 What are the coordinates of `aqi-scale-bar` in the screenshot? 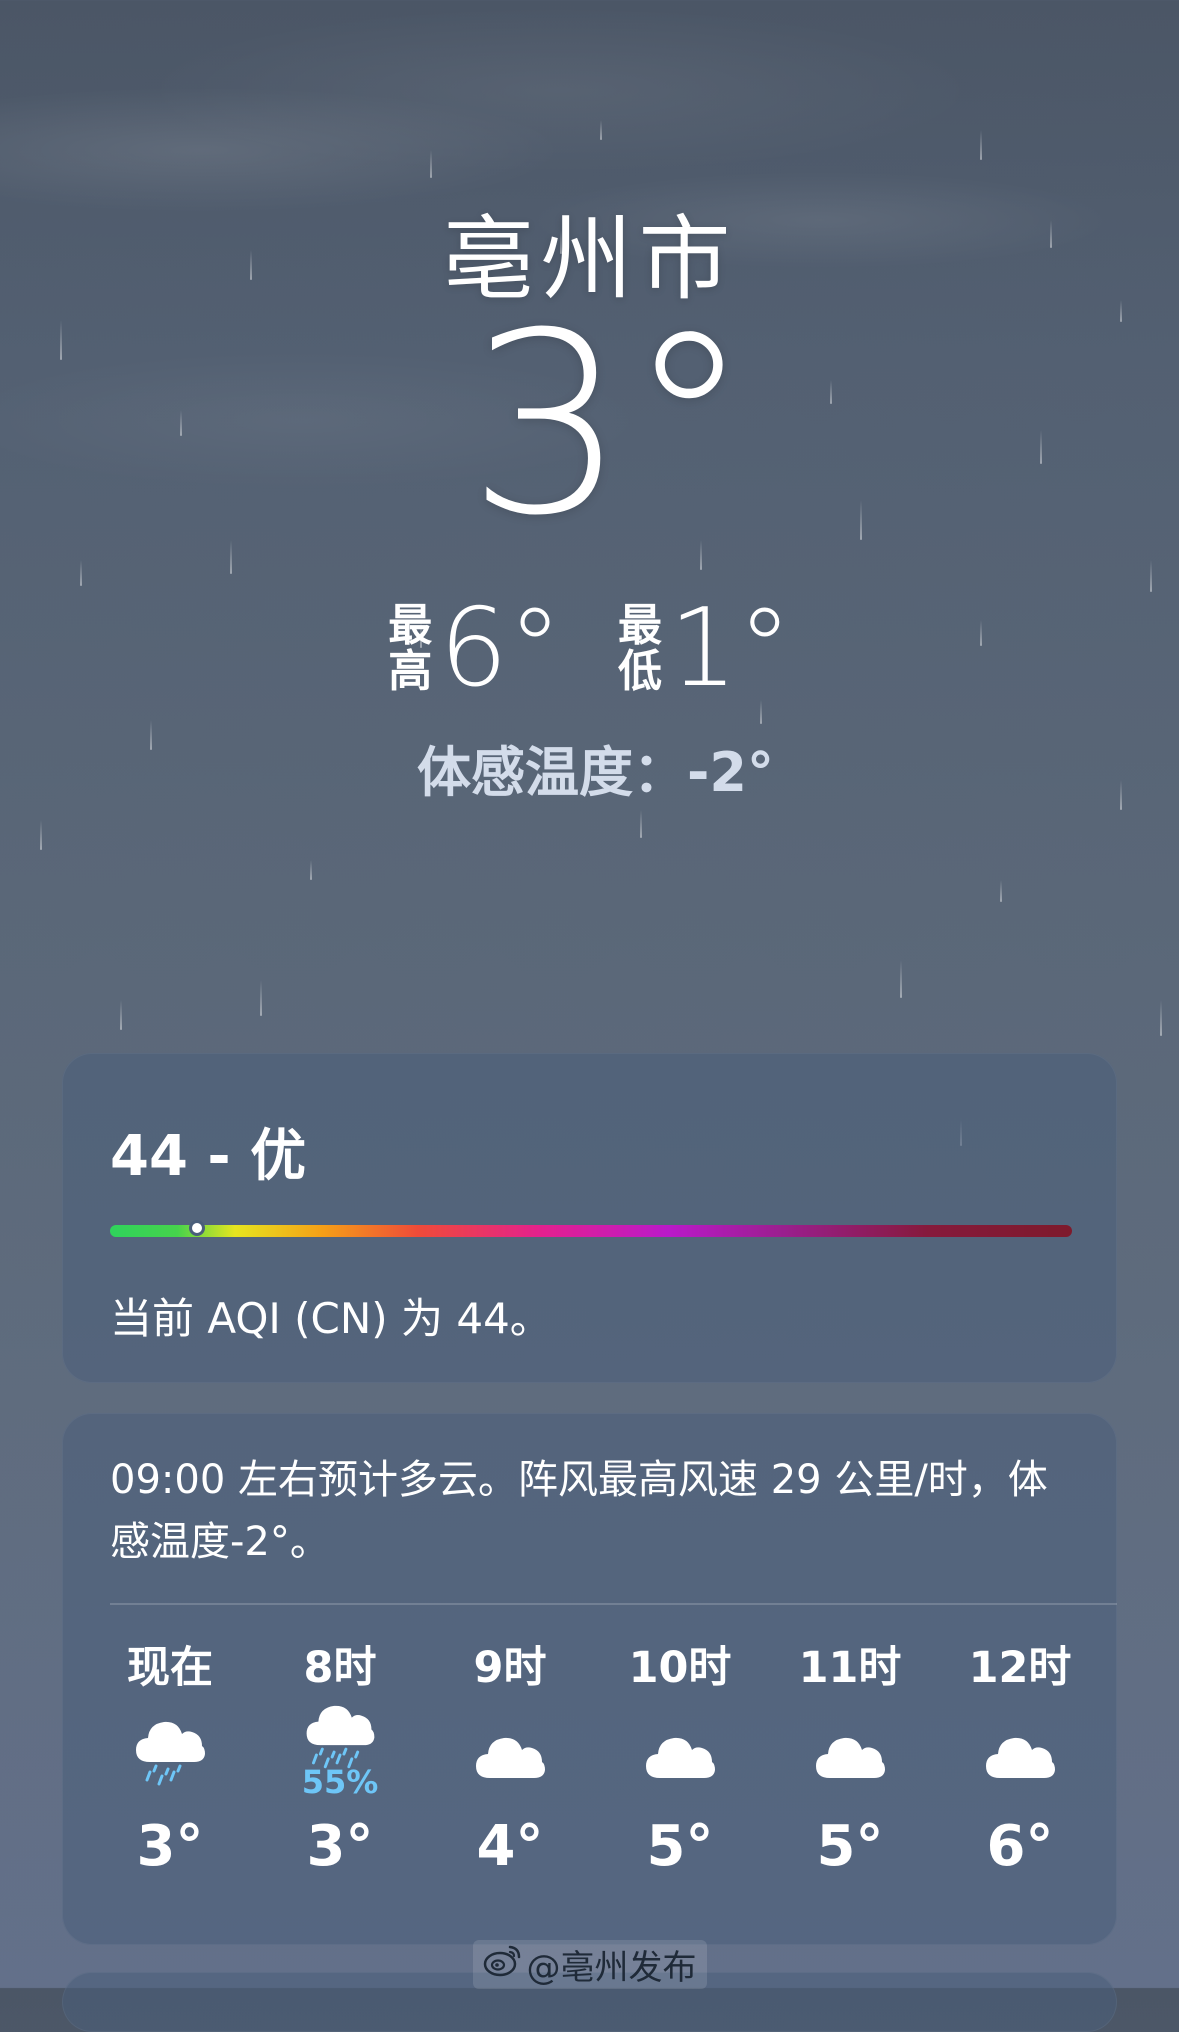 It's located at (591, 1228).